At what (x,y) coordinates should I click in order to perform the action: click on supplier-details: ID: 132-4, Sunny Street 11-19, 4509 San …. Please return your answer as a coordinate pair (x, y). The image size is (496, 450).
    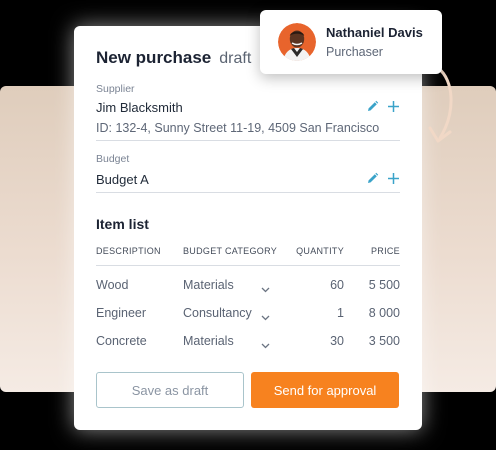
    Looking at the image, I should click on (238, 128).